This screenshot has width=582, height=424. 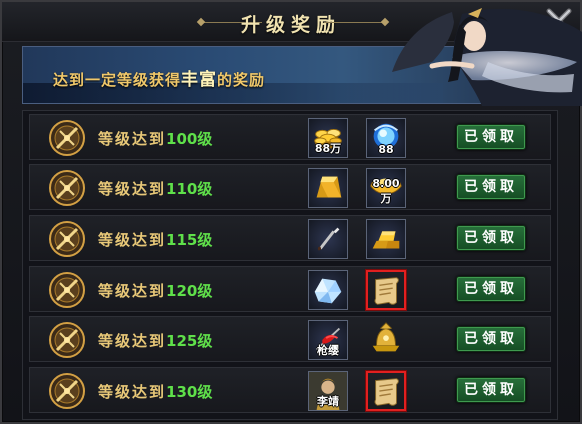 I want to click on heroine-illustration, so click(x=487, y=54).